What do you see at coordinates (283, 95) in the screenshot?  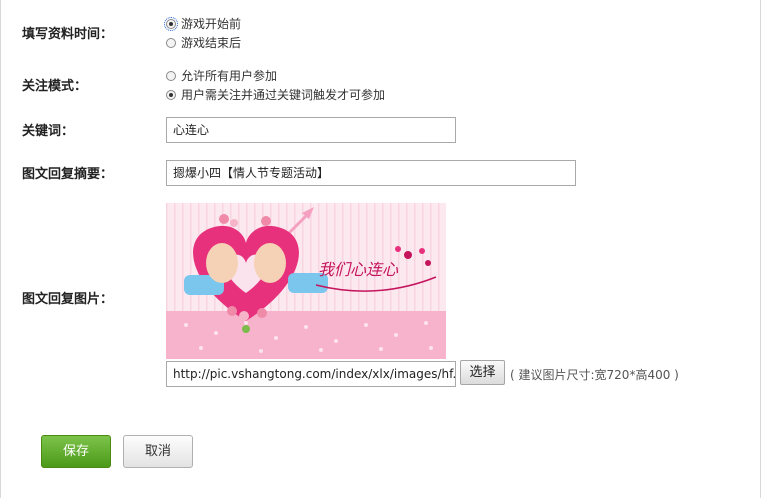 I see `follow-mode-option-keyword-label: 用户需关注并通过关键词触发才可参加` at bounding box center [283, 95].